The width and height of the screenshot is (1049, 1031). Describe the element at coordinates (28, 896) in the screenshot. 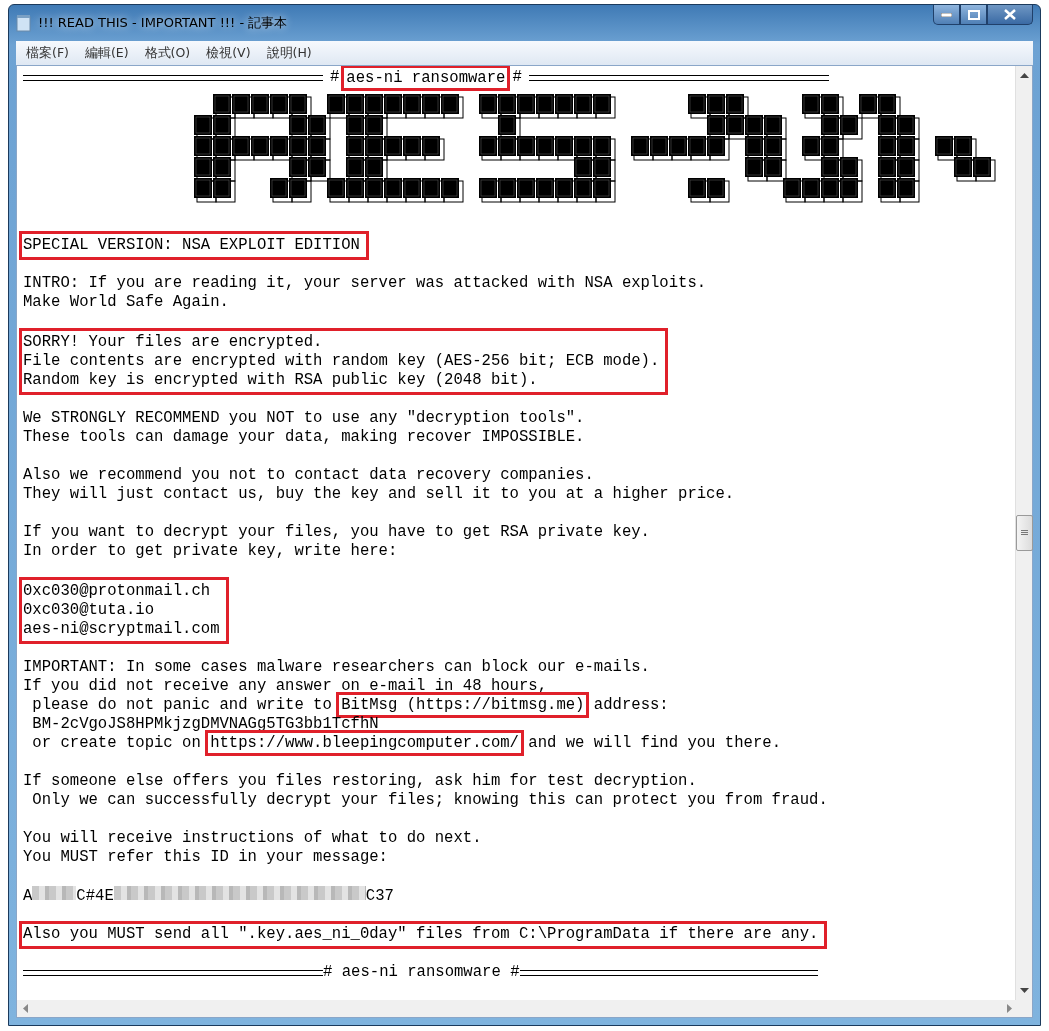

I see `text-line: A` at that location.